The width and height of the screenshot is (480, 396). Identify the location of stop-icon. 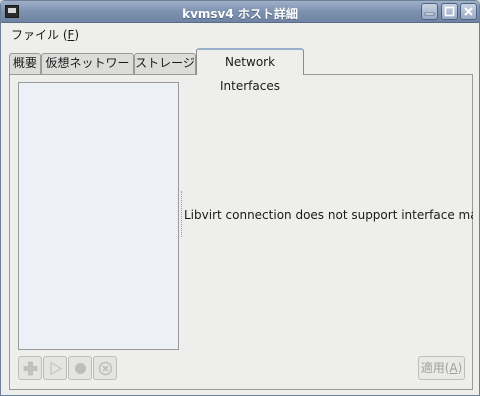
(80, 368).